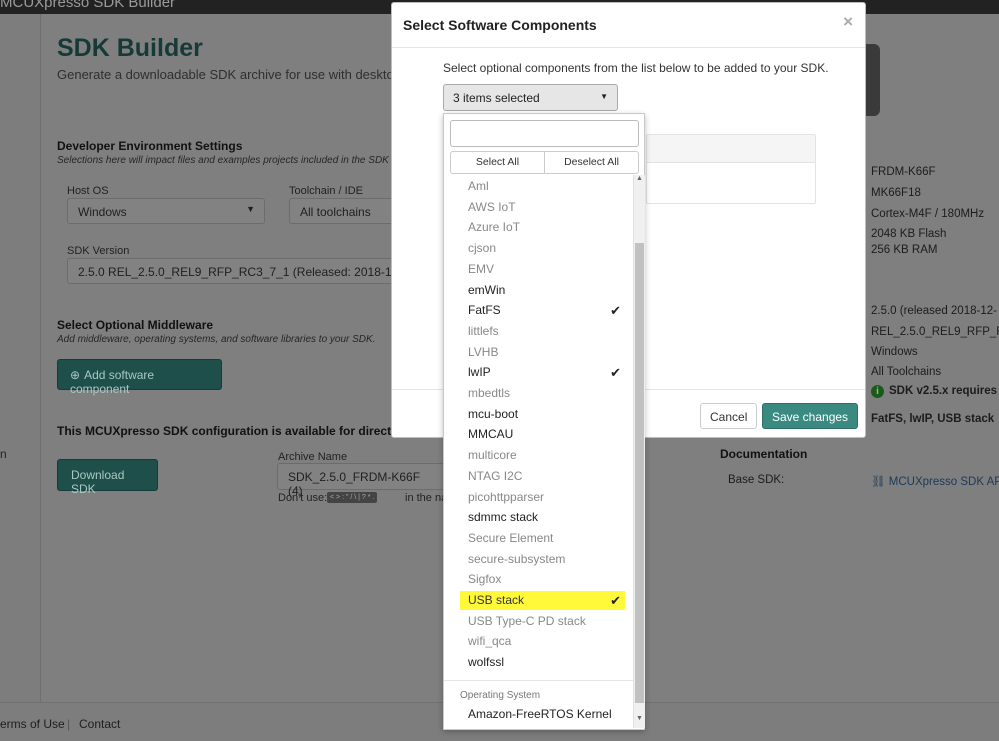 The height and width of the screenshot is (741, 999). Describe the element at coordinates (628, 25) in the screenshot. I see `modal-header: Select Software Components ×` at that location.